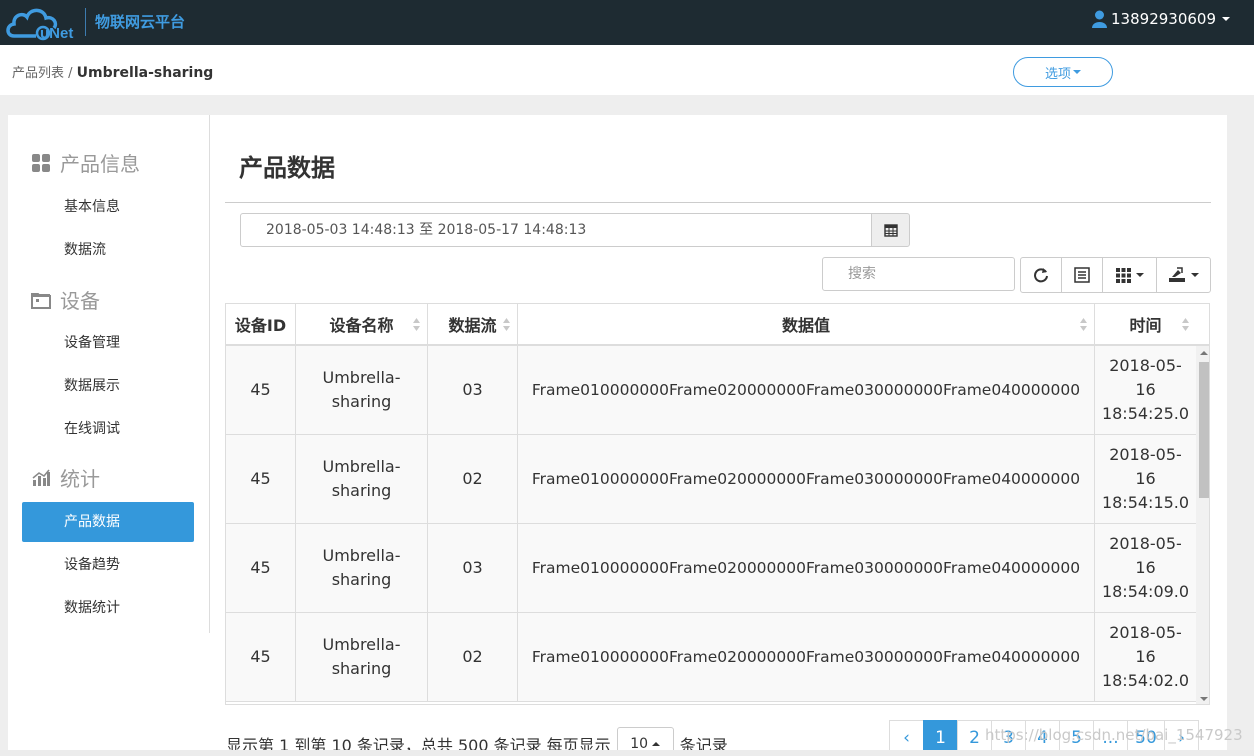  Describe the element at coordinates (1145, 567) in the screenshot. I see `cell-time: 2018-05-16 18:54:09.0` at that location.